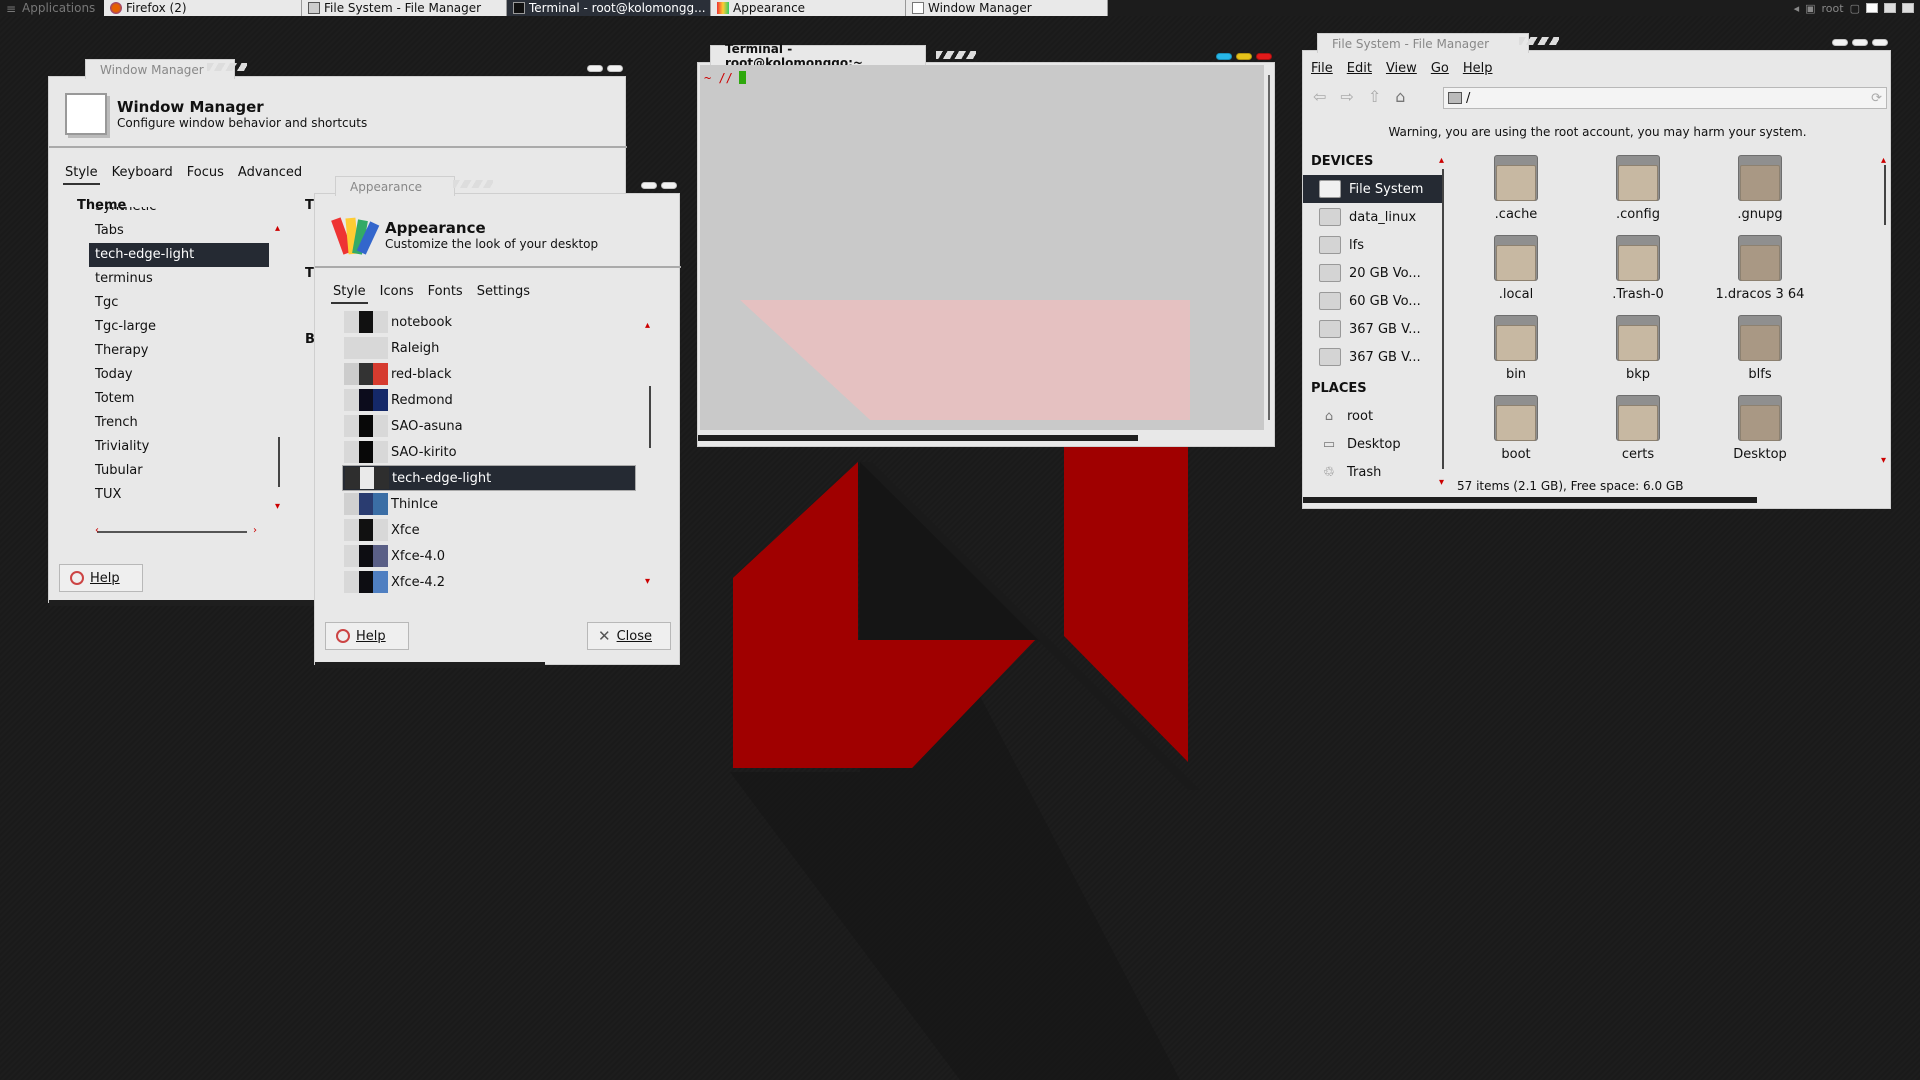  What do you see at coordinates (808, 8) in the screenshot?
I see `task-appearance: Appearance` at bounding box center [808, 8].